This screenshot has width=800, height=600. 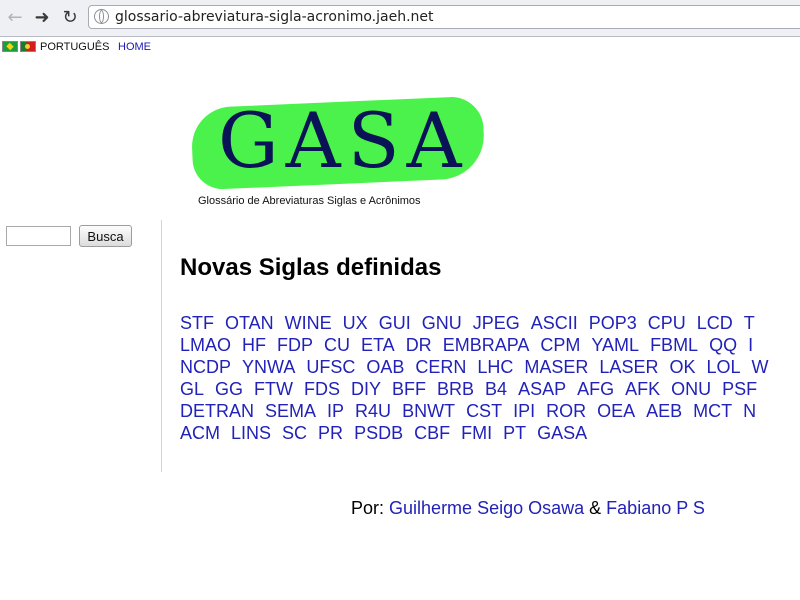 I want to click on acronym-link: JPEG, so click(x=496, y=323).